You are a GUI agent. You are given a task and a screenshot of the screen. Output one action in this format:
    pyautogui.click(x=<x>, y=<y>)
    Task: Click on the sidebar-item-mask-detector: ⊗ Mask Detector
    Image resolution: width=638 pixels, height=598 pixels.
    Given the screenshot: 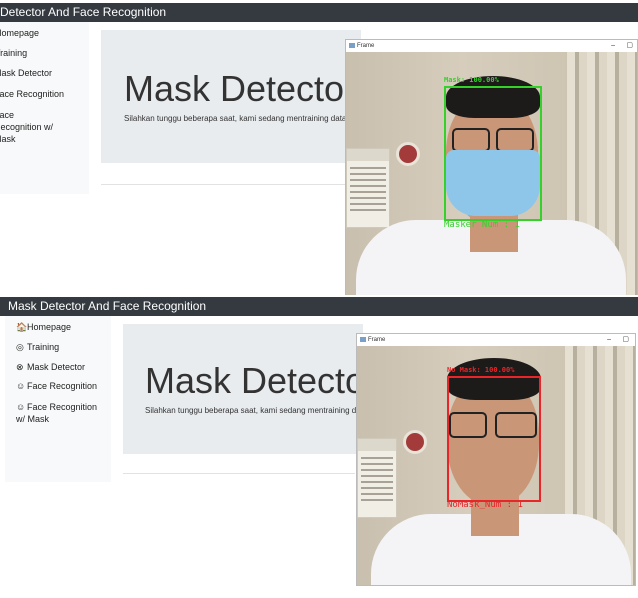 What is the action you would take?
    pyautogui.click(x=50, y=367)
    